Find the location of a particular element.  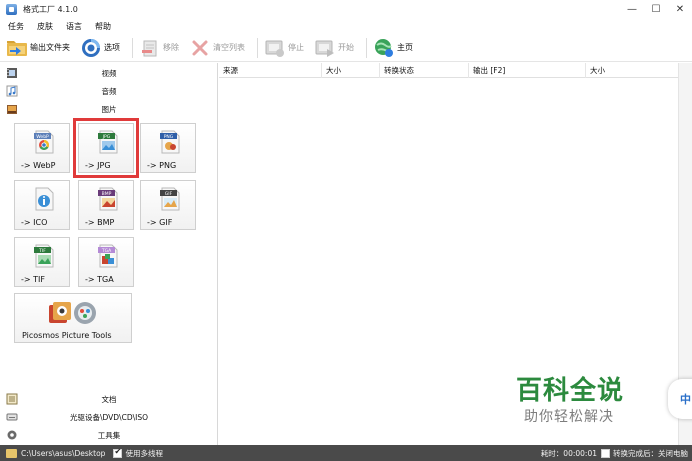

column-source: 来源 is located at coordinates (270, 70).